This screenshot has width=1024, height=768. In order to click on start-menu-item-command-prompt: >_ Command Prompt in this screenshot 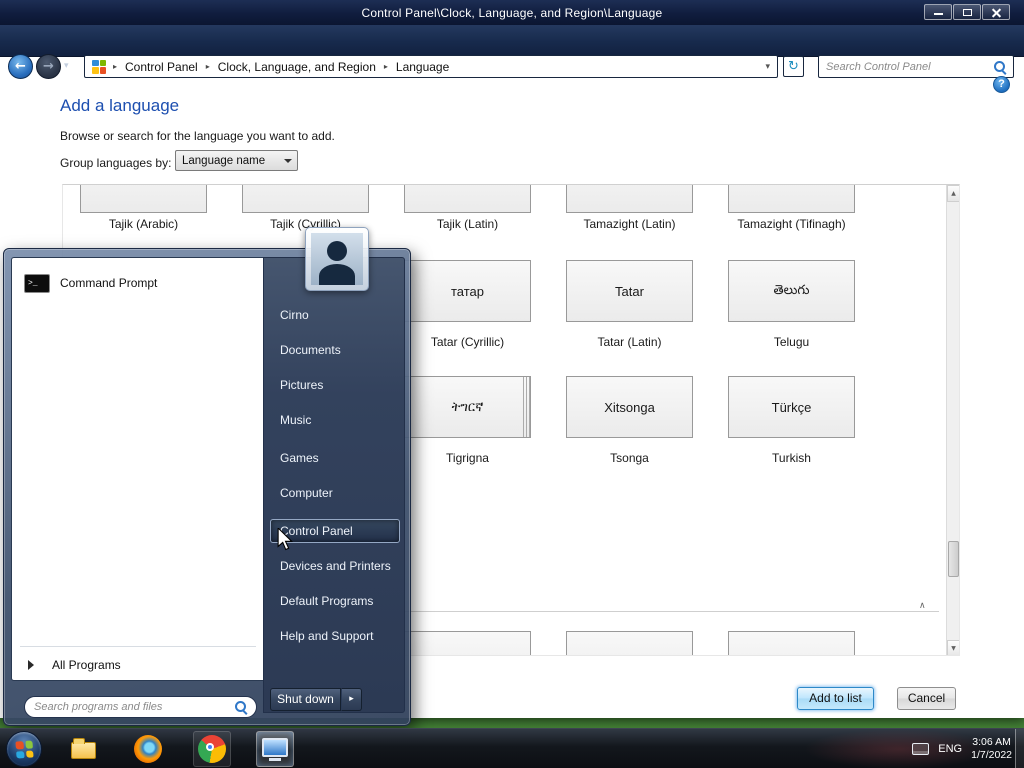, I will do `click(136, 283)`.